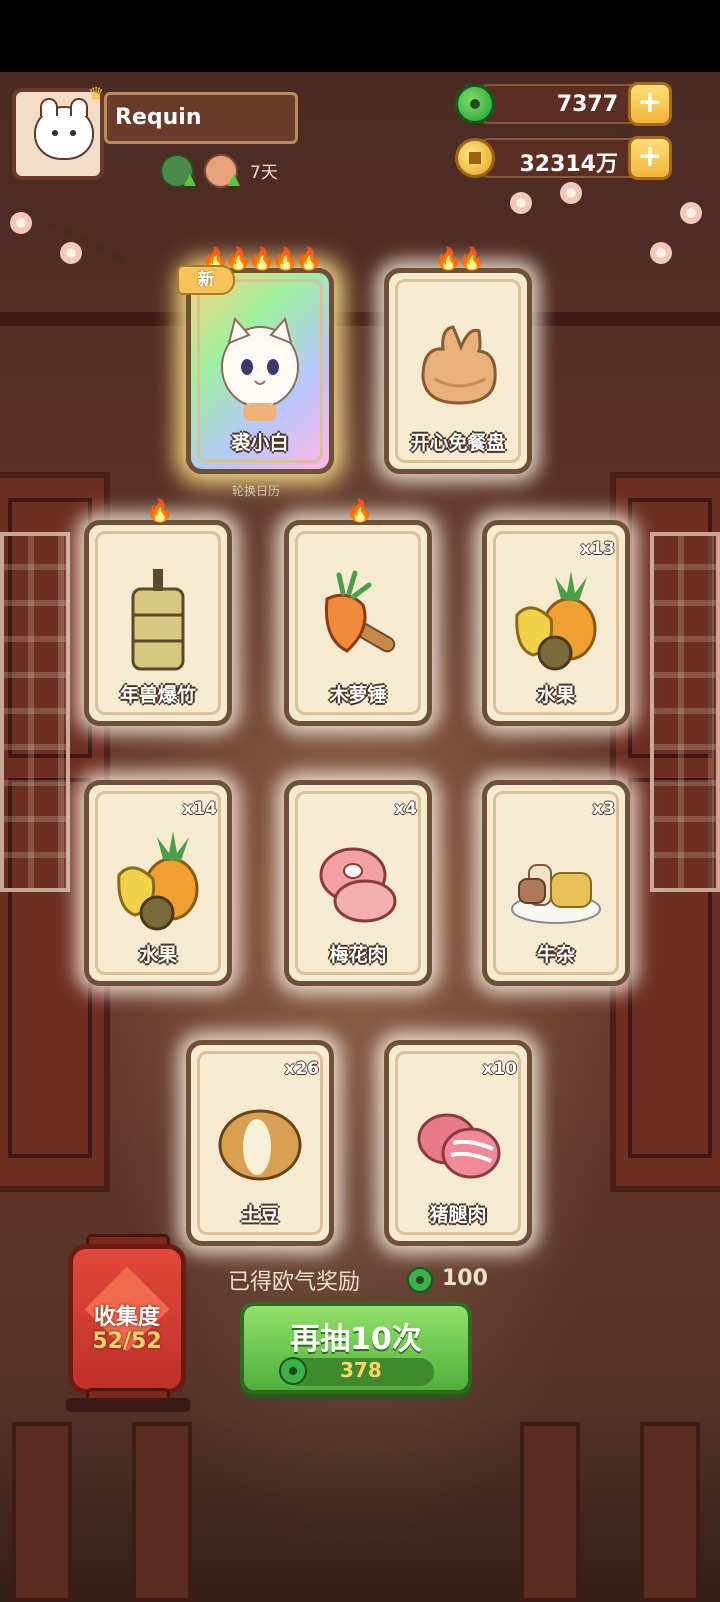  What do you see at coordinates (199, 809) in the screenshot?
I see `item-count: x14` at bounding box center [199, 809].